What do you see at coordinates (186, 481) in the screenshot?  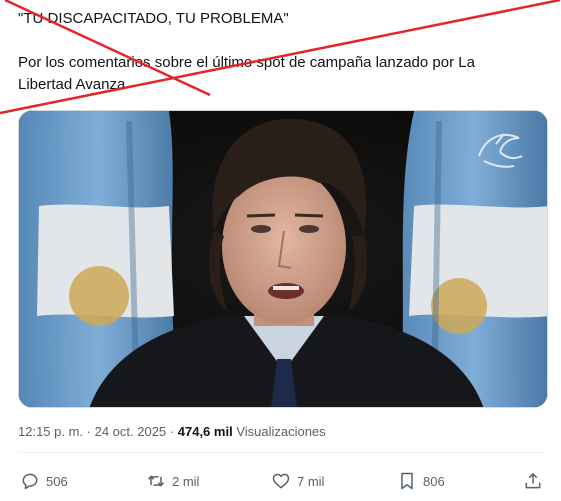 I see `repost-count: 2 mil` at bounding box center [186, 481].